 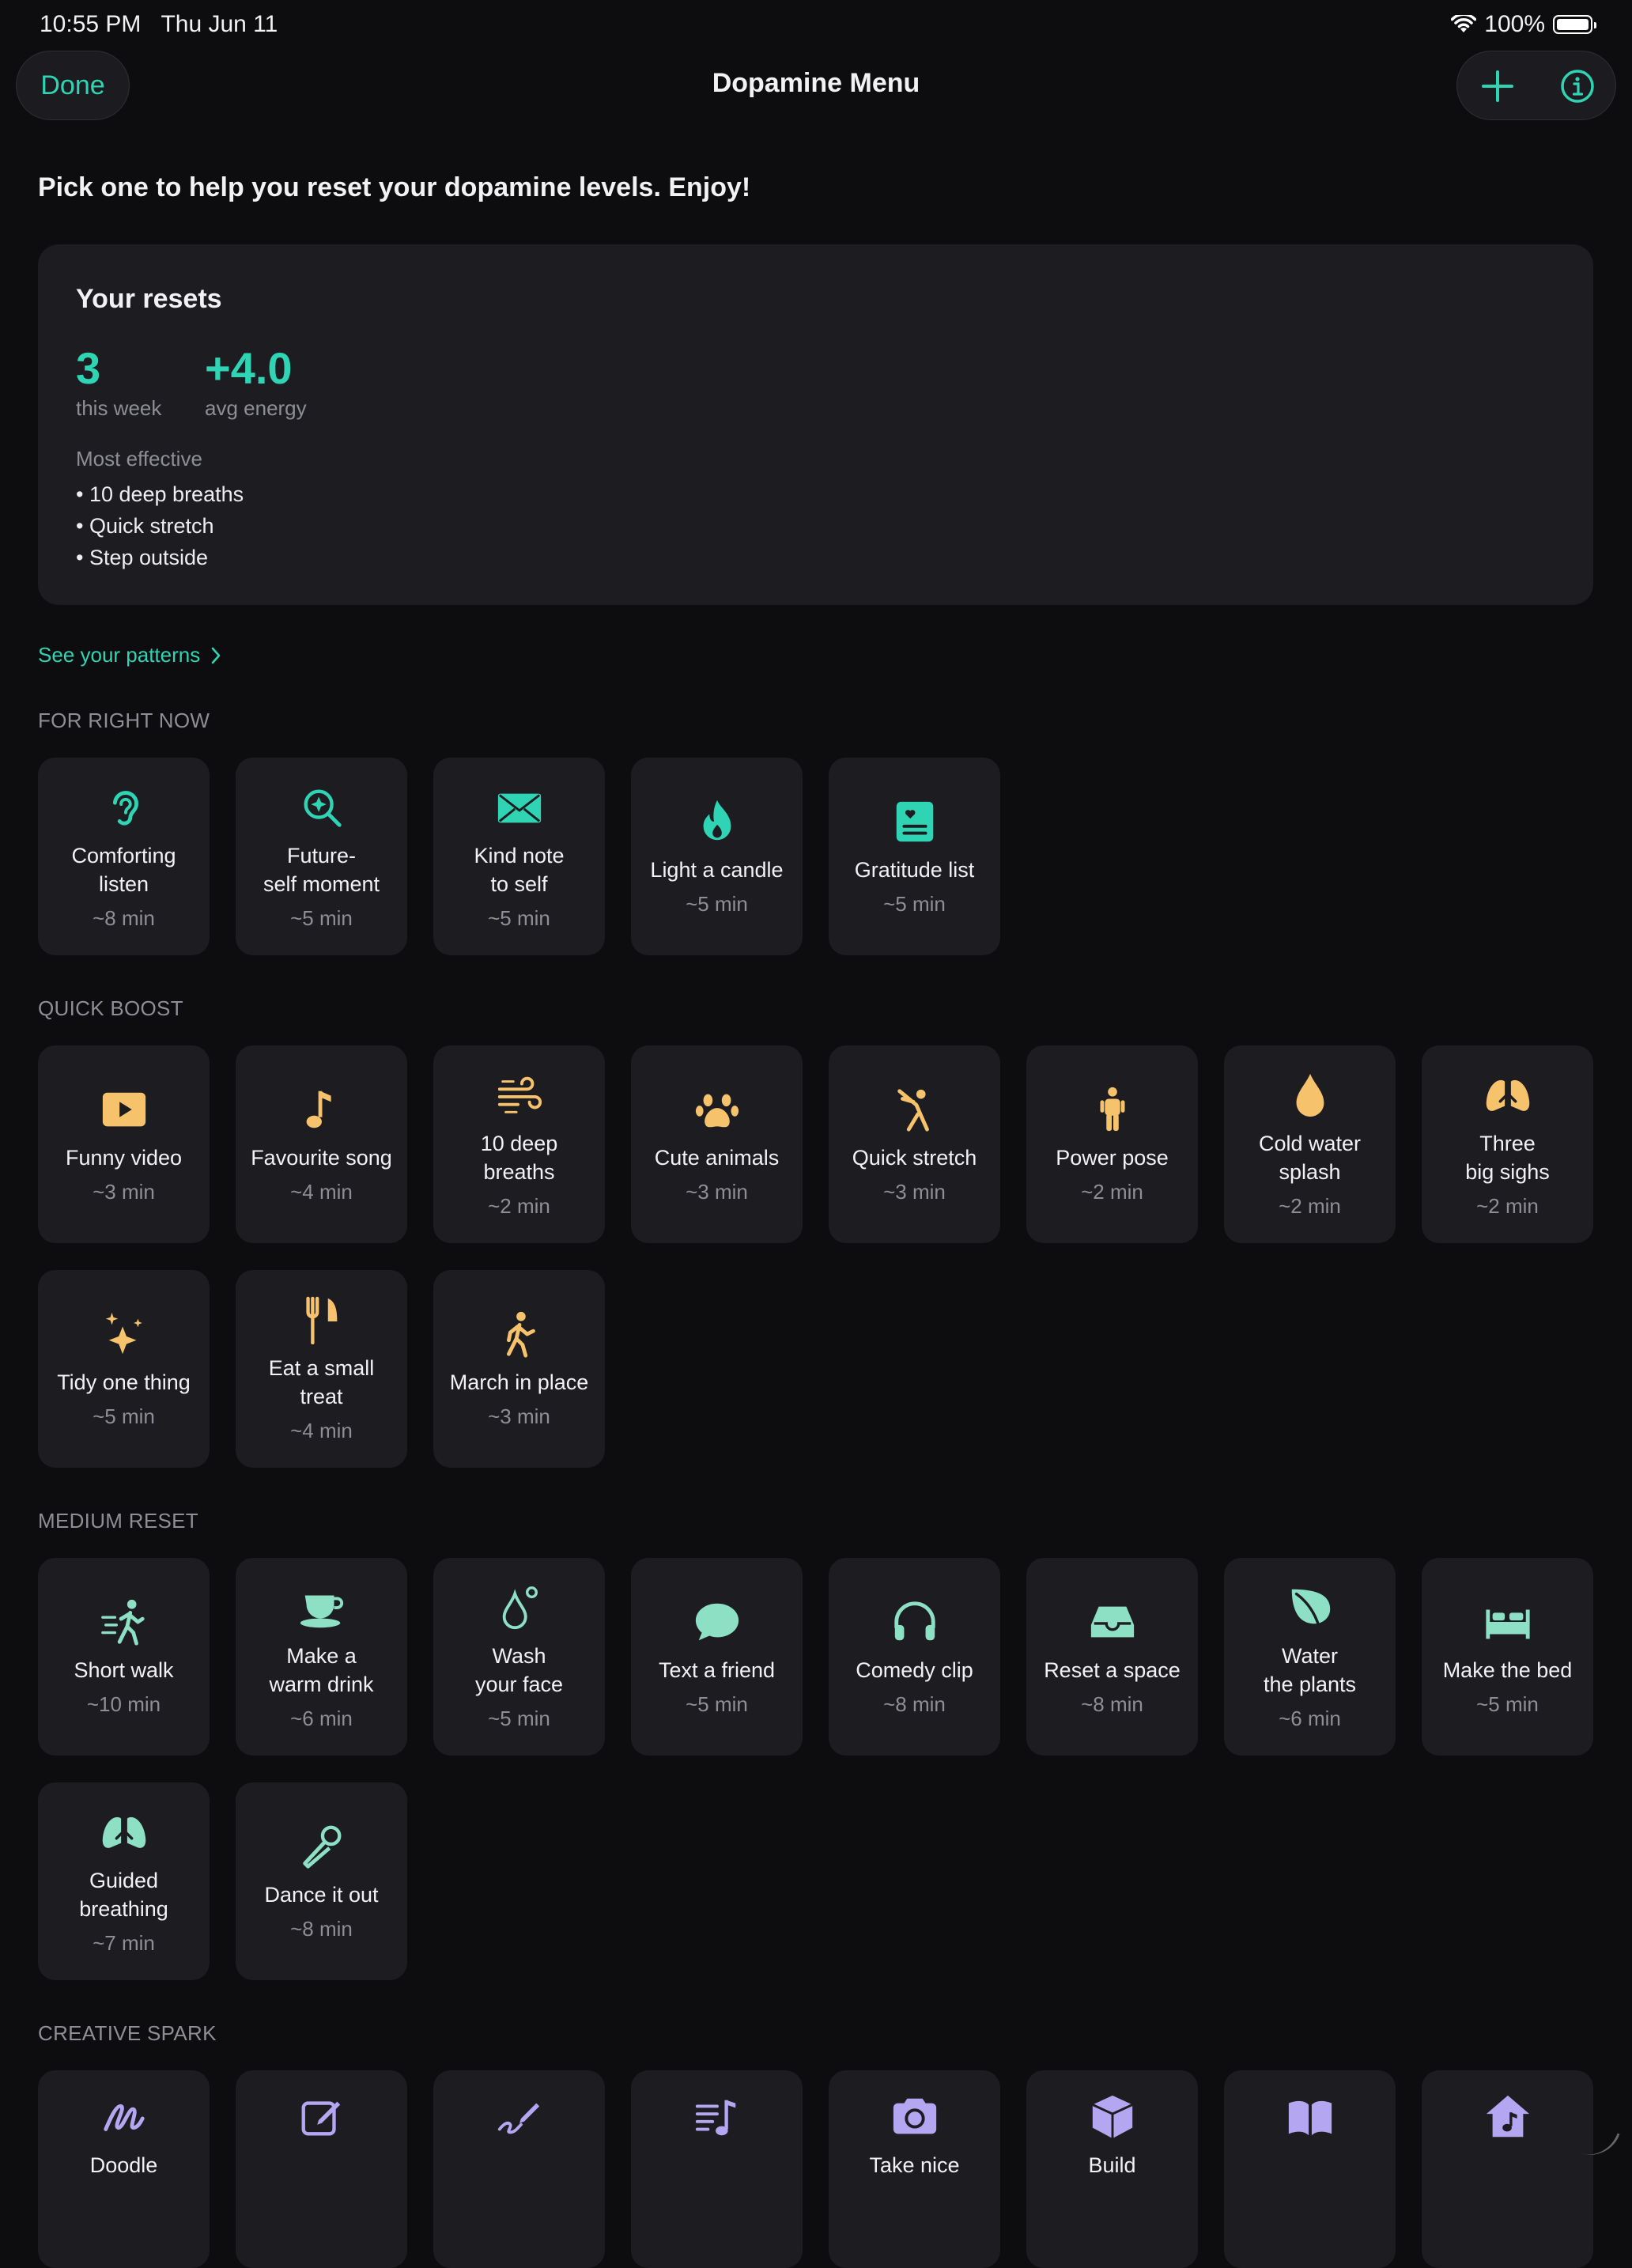 I want to click on sparkle-magnifier-icon, so click(x=321, y=808).